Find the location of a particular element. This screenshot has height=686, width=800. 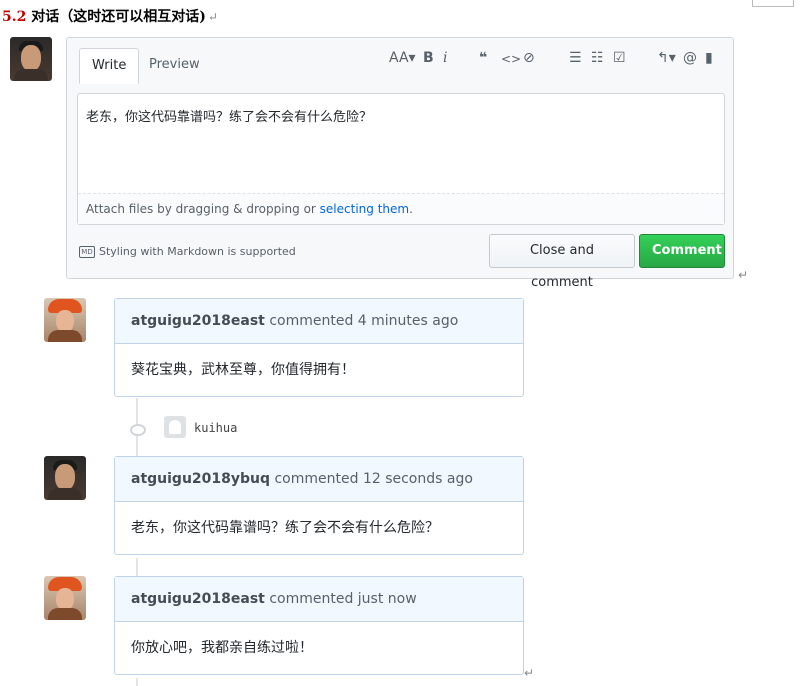

section-title: 对话（这时还可以相互对话) is located at coordinates (118, 17).